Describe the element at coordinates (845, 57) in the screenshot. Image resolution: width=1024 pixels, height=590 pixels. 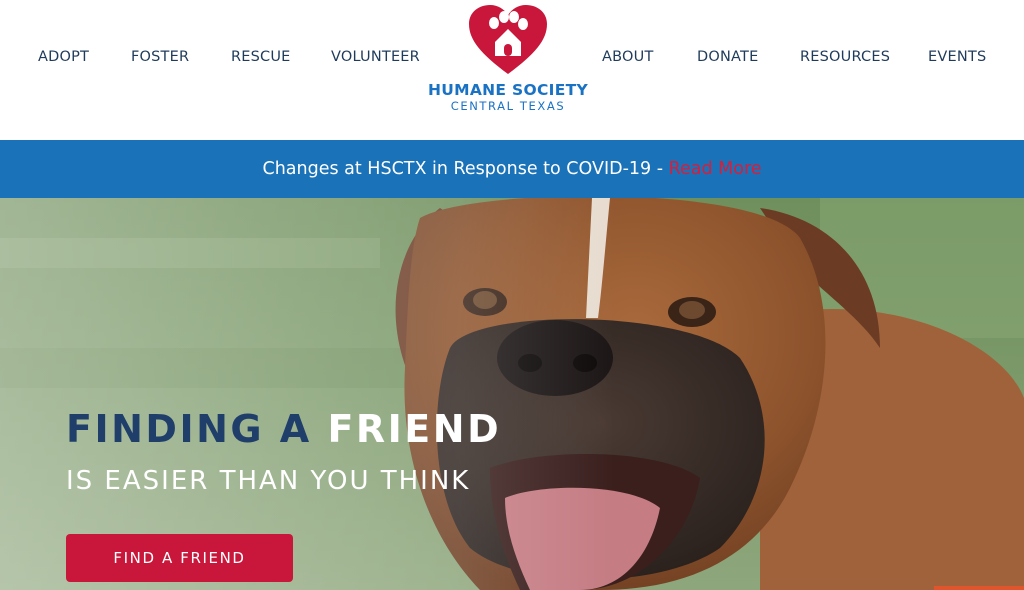
I see `nav-resources: RESOURCES` at that location.